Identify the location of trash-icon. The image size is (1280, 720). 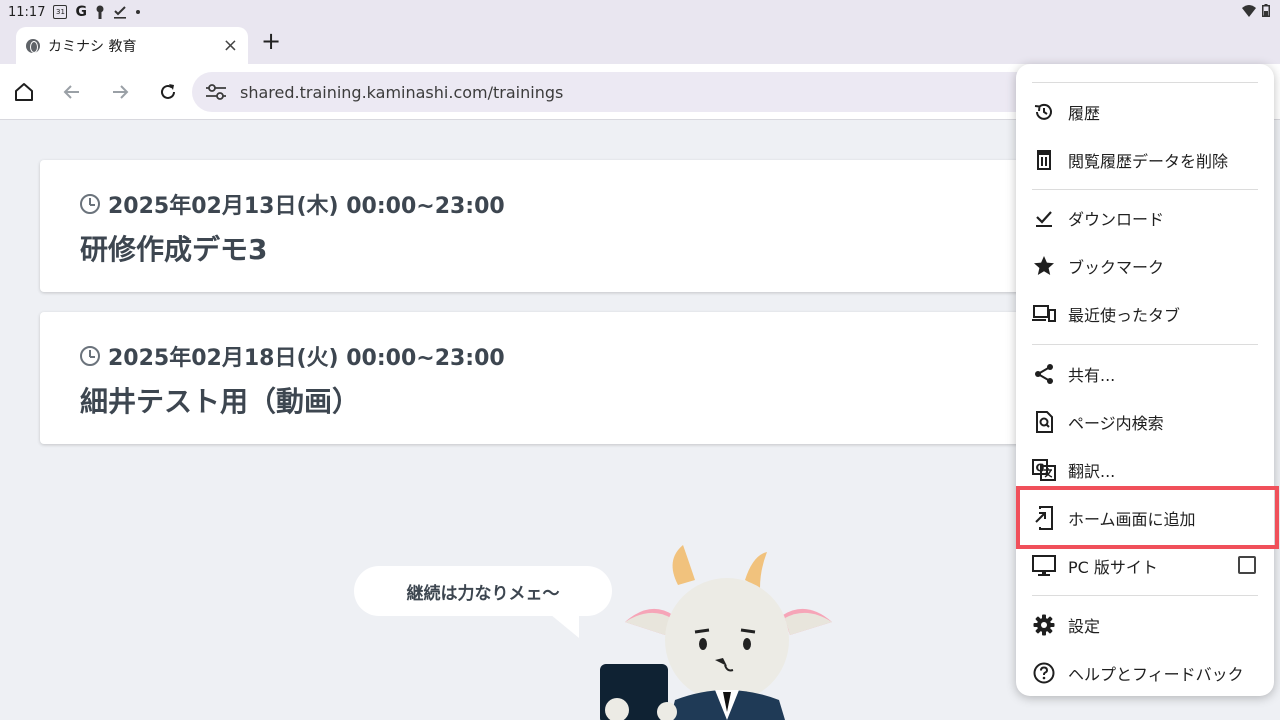
(1044, 160).